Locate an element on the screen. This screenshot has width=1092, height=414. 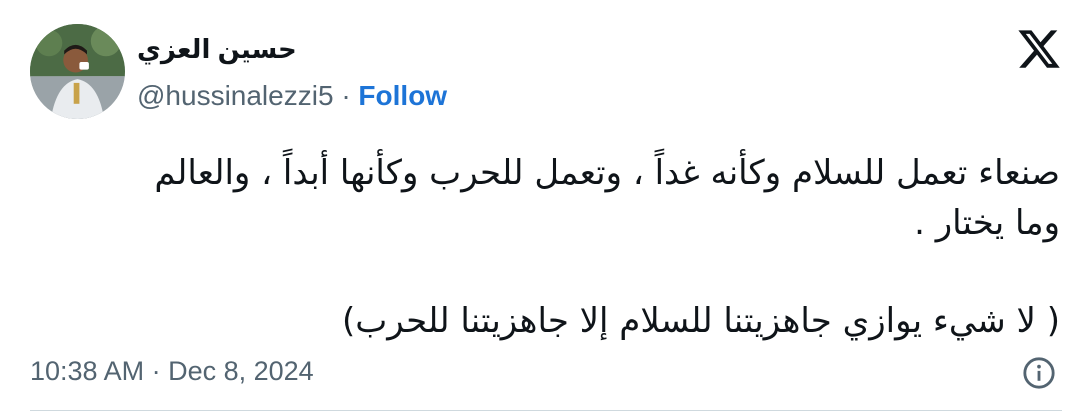
info-icon is located at coordinates (1039, 373).